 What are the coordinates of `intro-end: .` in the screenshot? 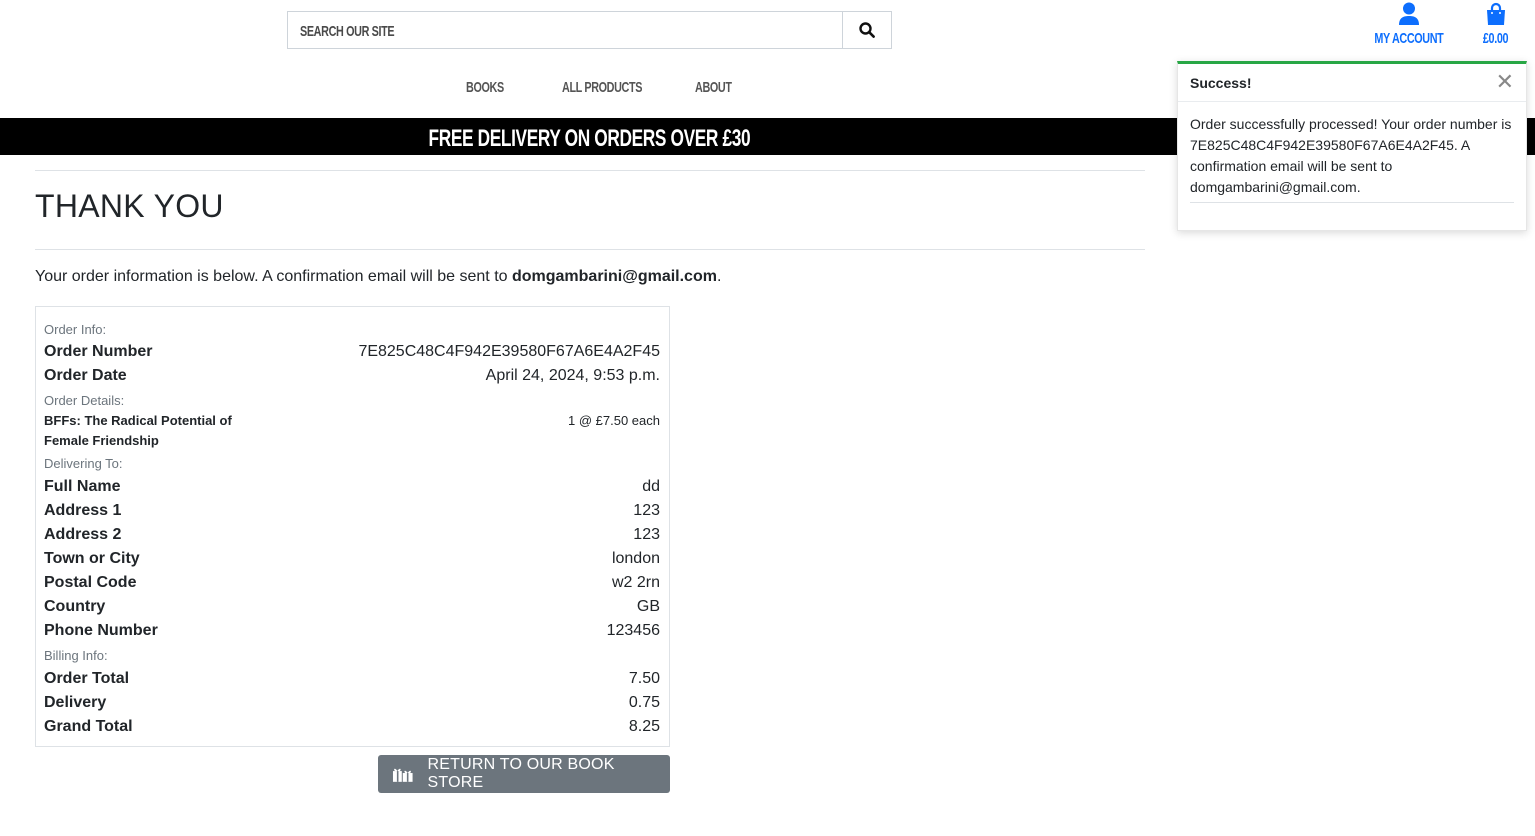 It's located at (719, 276).